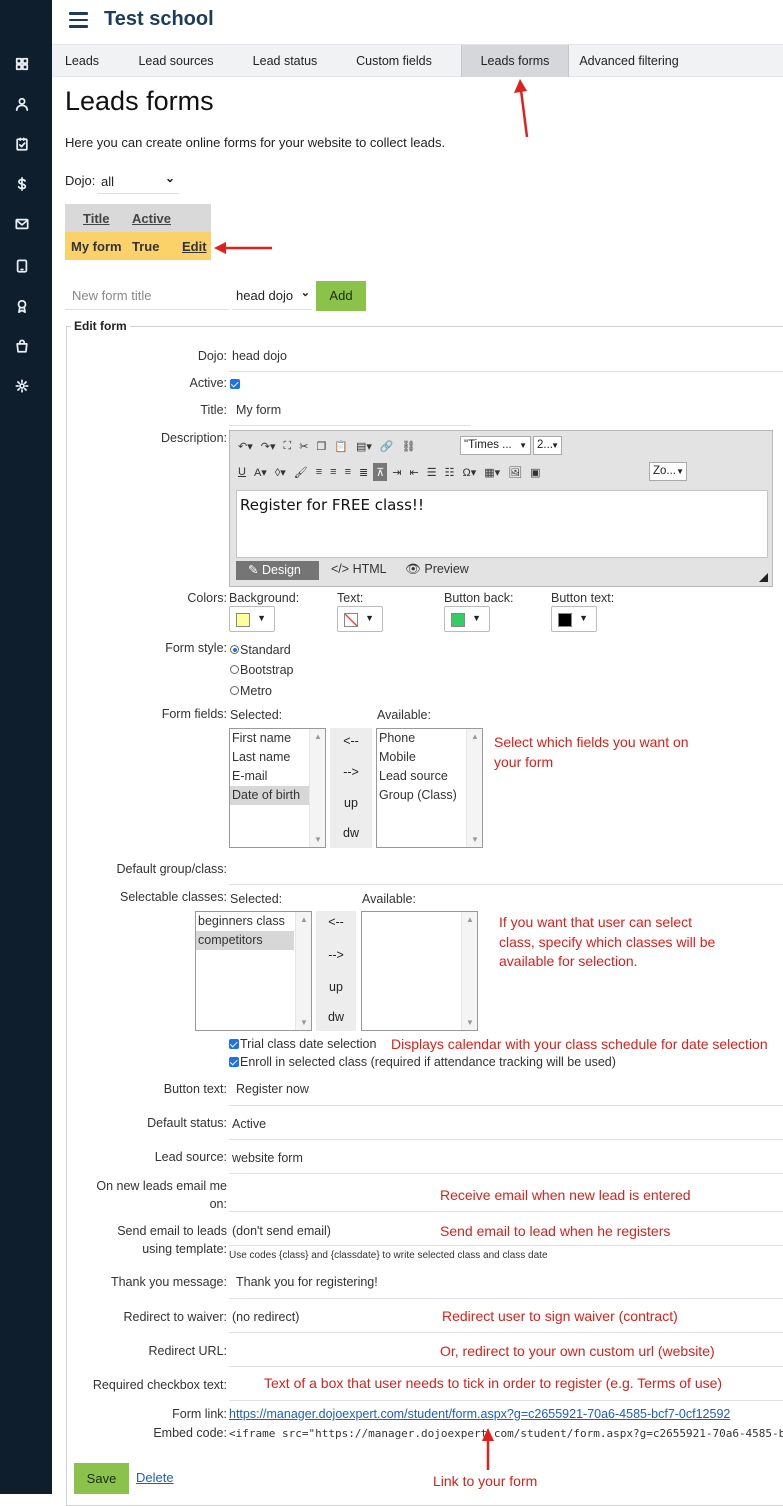 This screenshot has height=1506, width=783. What do you see at coordinates (469, 472) in the screenshot?
I see `special-char-icon: Ω▾` at bounding box center [469, 472].